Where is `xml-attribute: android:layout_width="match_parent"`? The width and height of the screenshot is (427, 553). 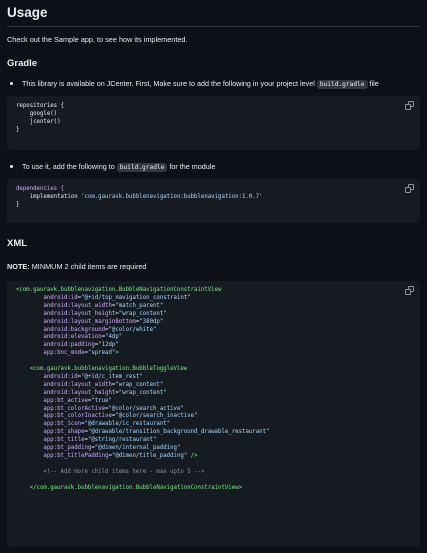 xml-attribute: android:layout_width="match_parent" is located at coordinates (103, 305).